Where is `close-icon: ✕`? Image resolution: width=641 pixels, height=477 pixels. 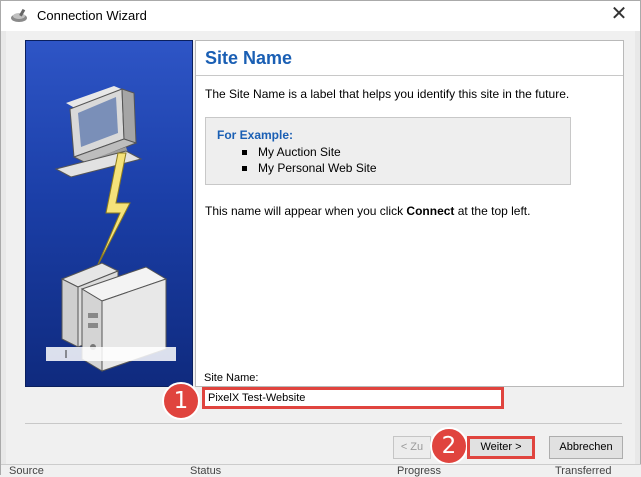
close-icon: ✕ is located at coordinates (619, 15).